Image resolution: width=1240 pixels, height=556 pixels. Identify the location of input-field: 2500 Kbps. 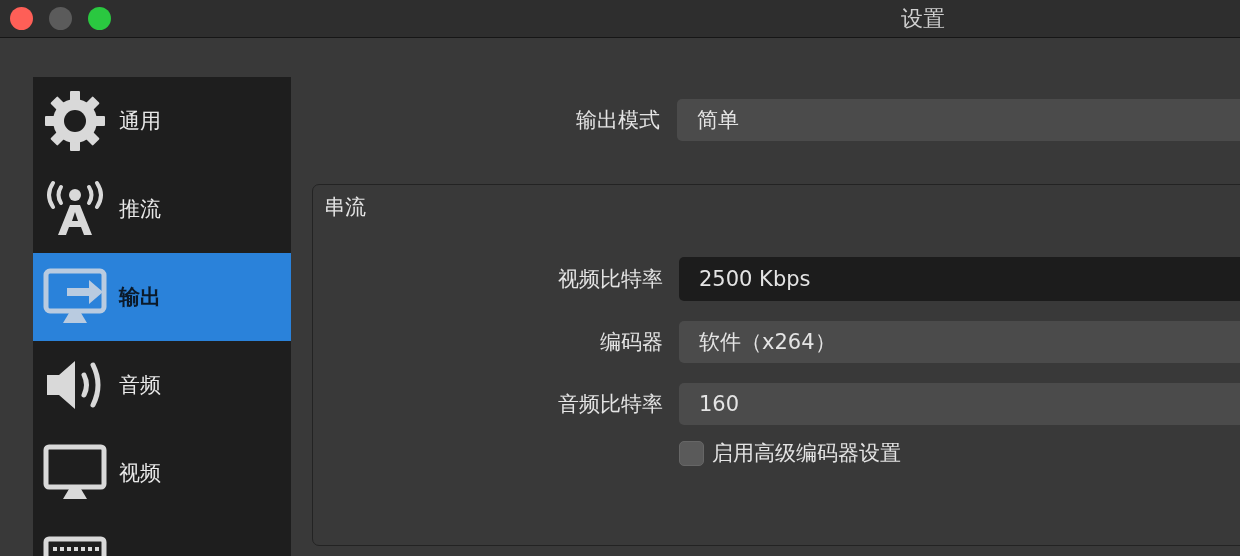
(959, 279).